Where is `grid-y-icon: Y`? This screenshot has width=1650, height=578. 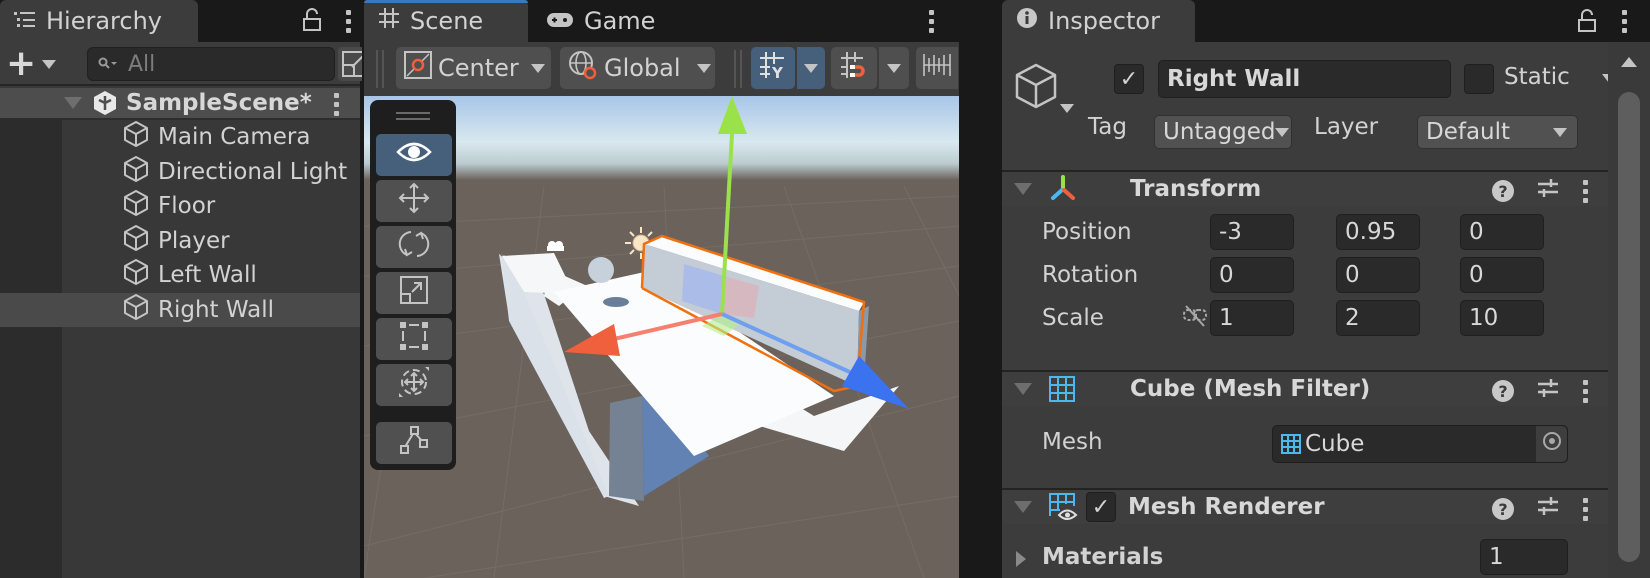
grid-y-icon: Y is located at coordinates (773, 68).